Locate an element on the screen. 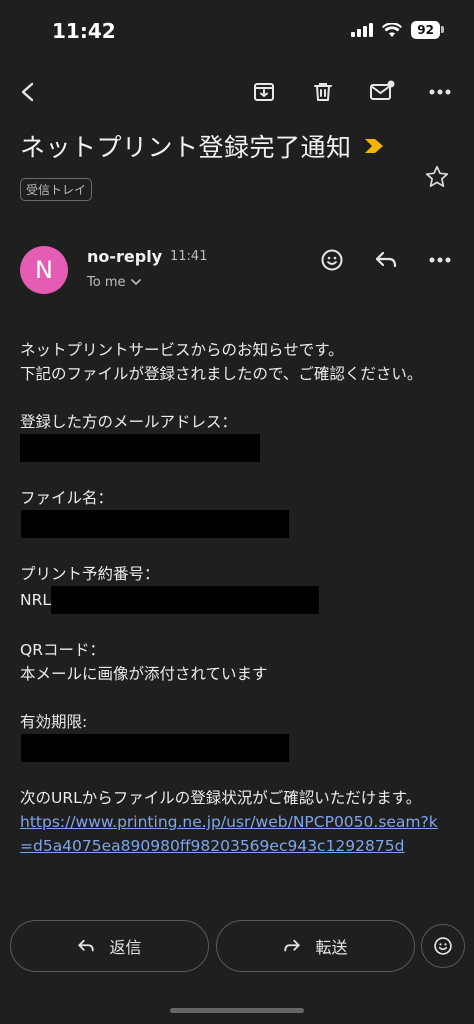  intro-line: 下記のファイルが登録されましたので、ご確認ください。 is located at coordinates (221, 374).